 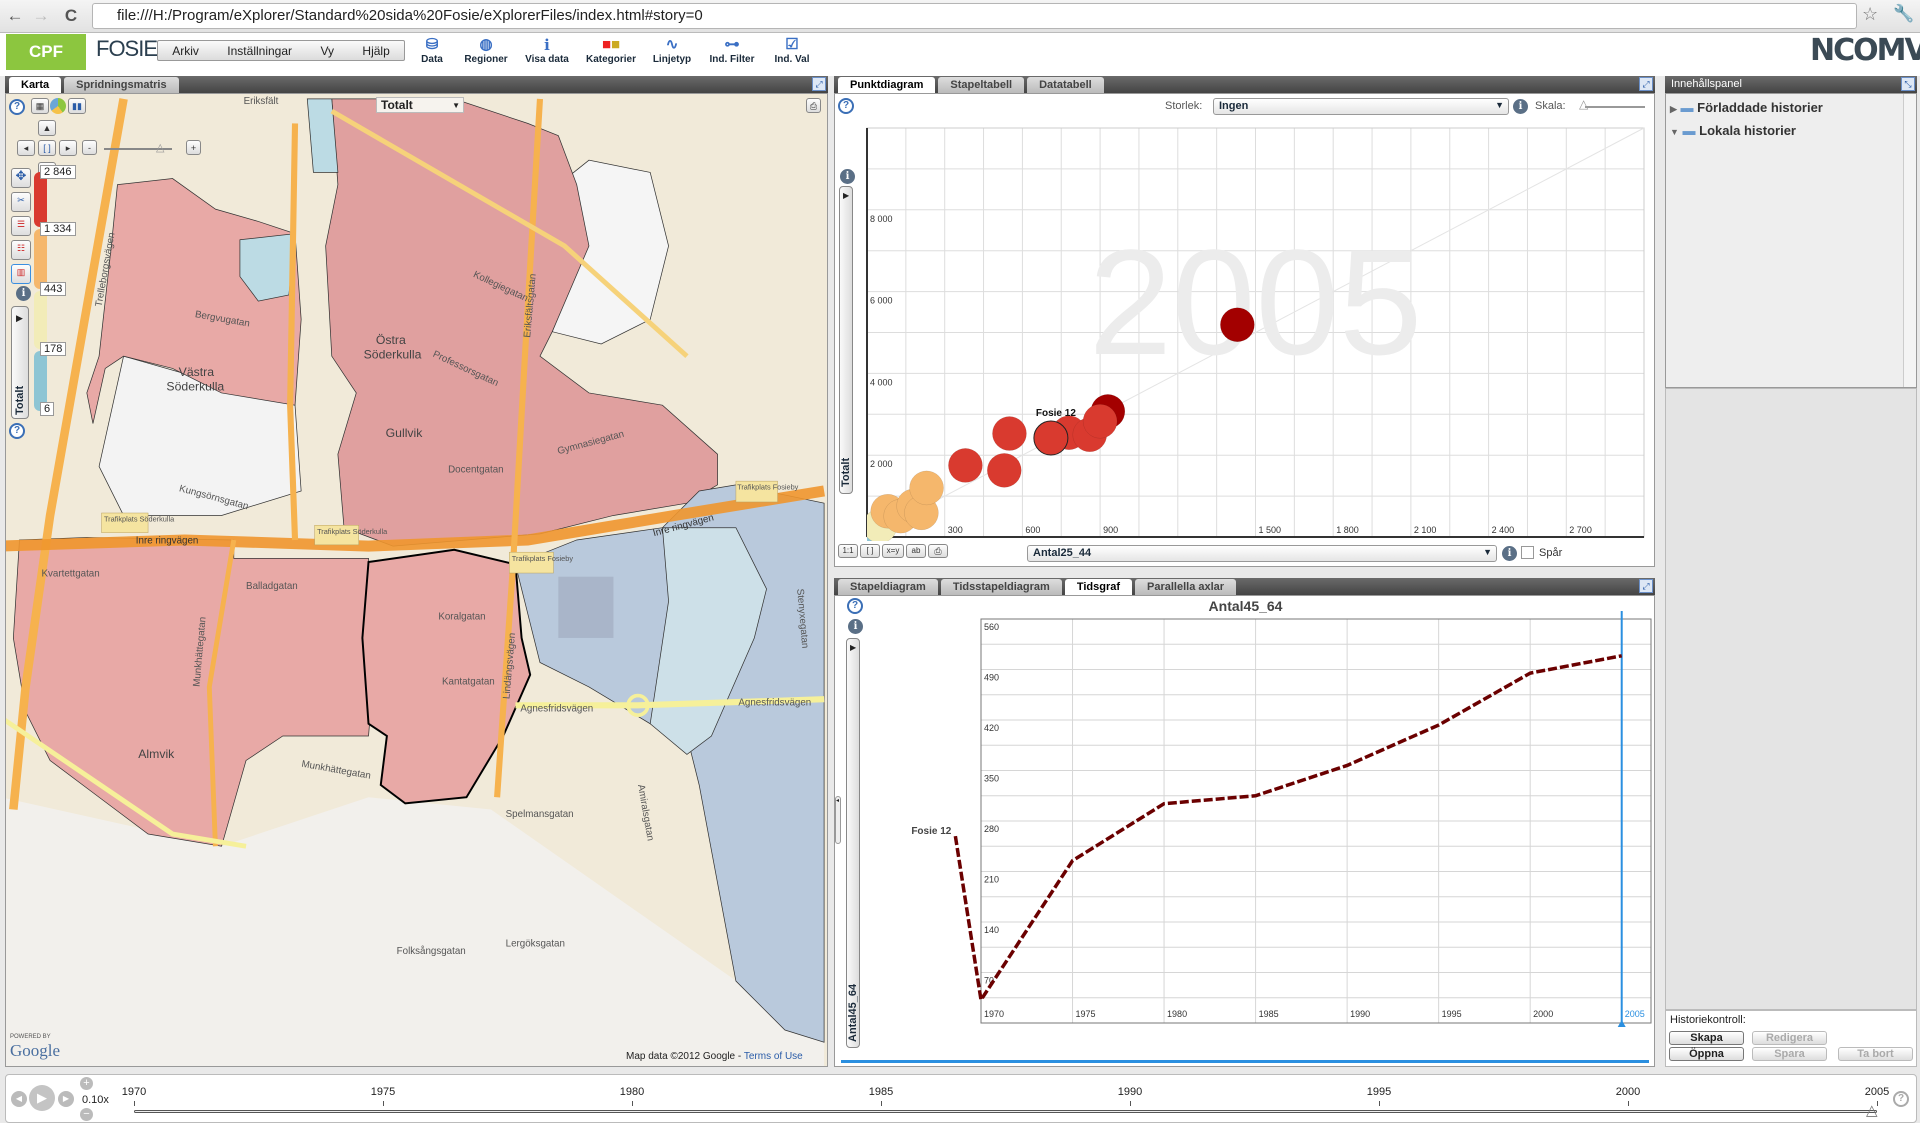 What do you see at coordinates (66, 1099) in the screenshot?
I see `step-forward-button: ▶` at bounding box center [66, 1099].